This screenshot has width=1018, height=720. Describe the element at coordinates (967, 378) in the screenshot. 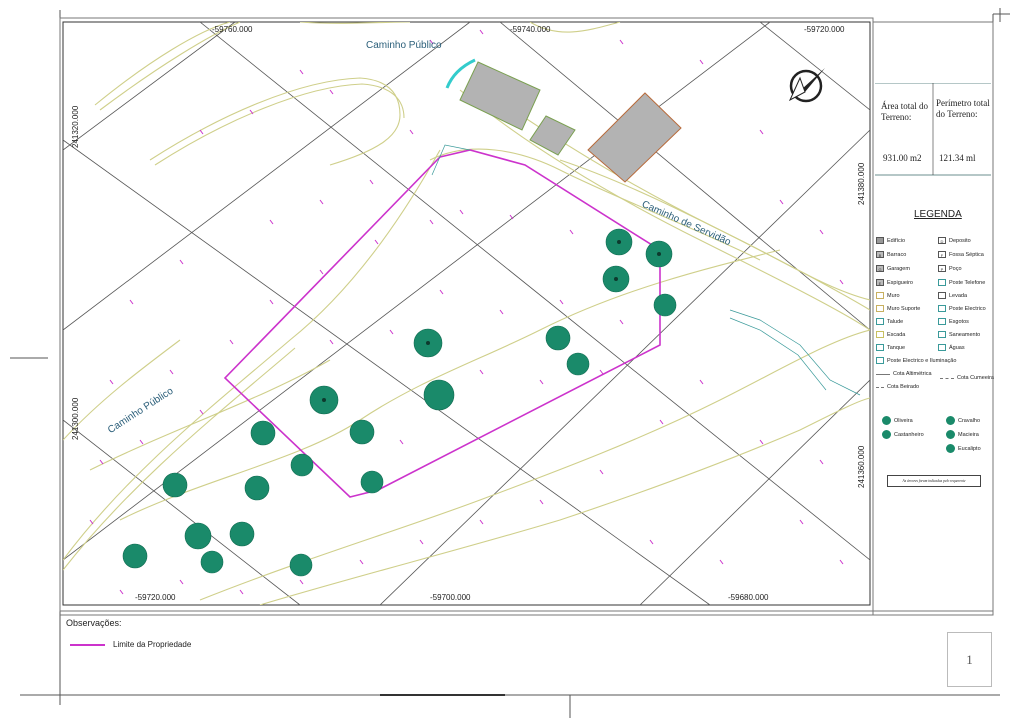

I see `legend-item-cota-cumeeira: Cota Cumeeira` at that location.